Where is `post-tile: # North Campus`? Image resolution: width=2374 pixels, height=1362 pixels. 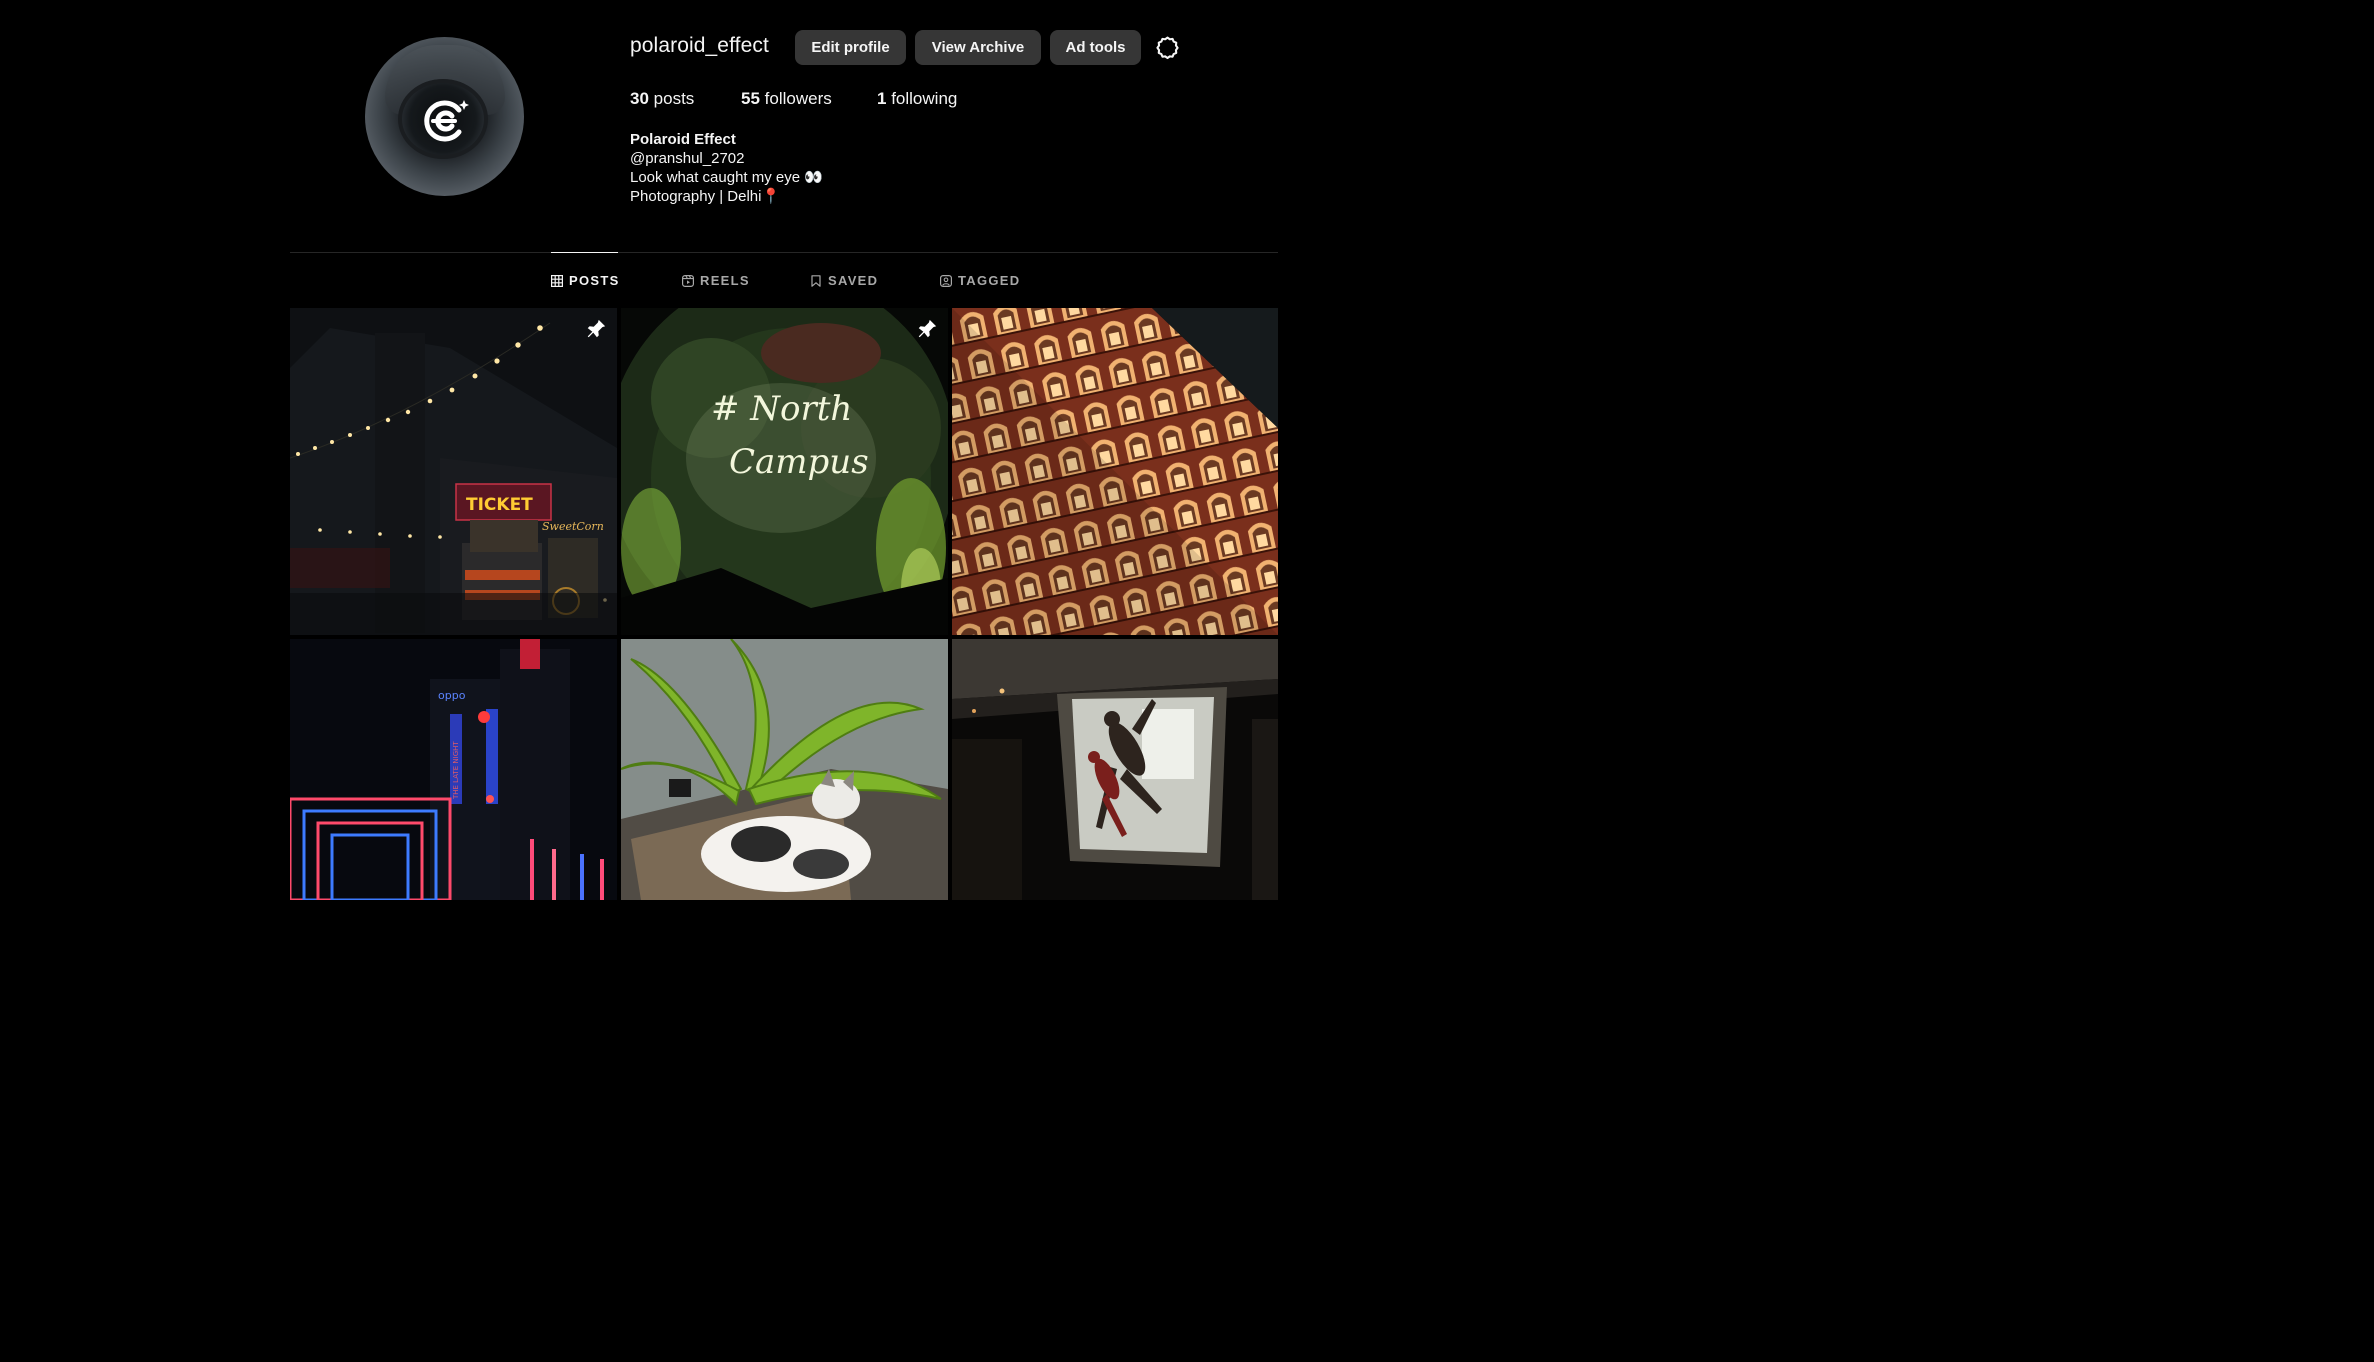 post-tile: # North Campus is located at coordinates (784, 471).